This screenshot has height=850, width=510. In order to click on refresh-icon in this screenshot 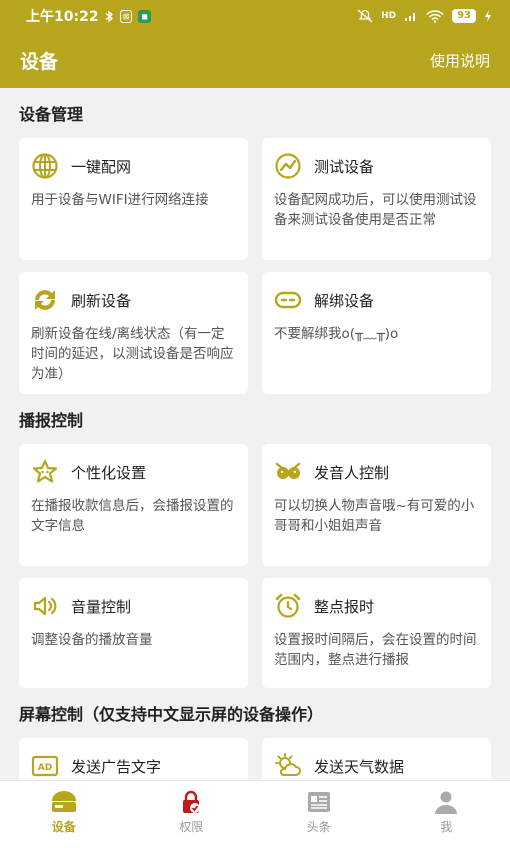, I will do `click(45, 300)`.